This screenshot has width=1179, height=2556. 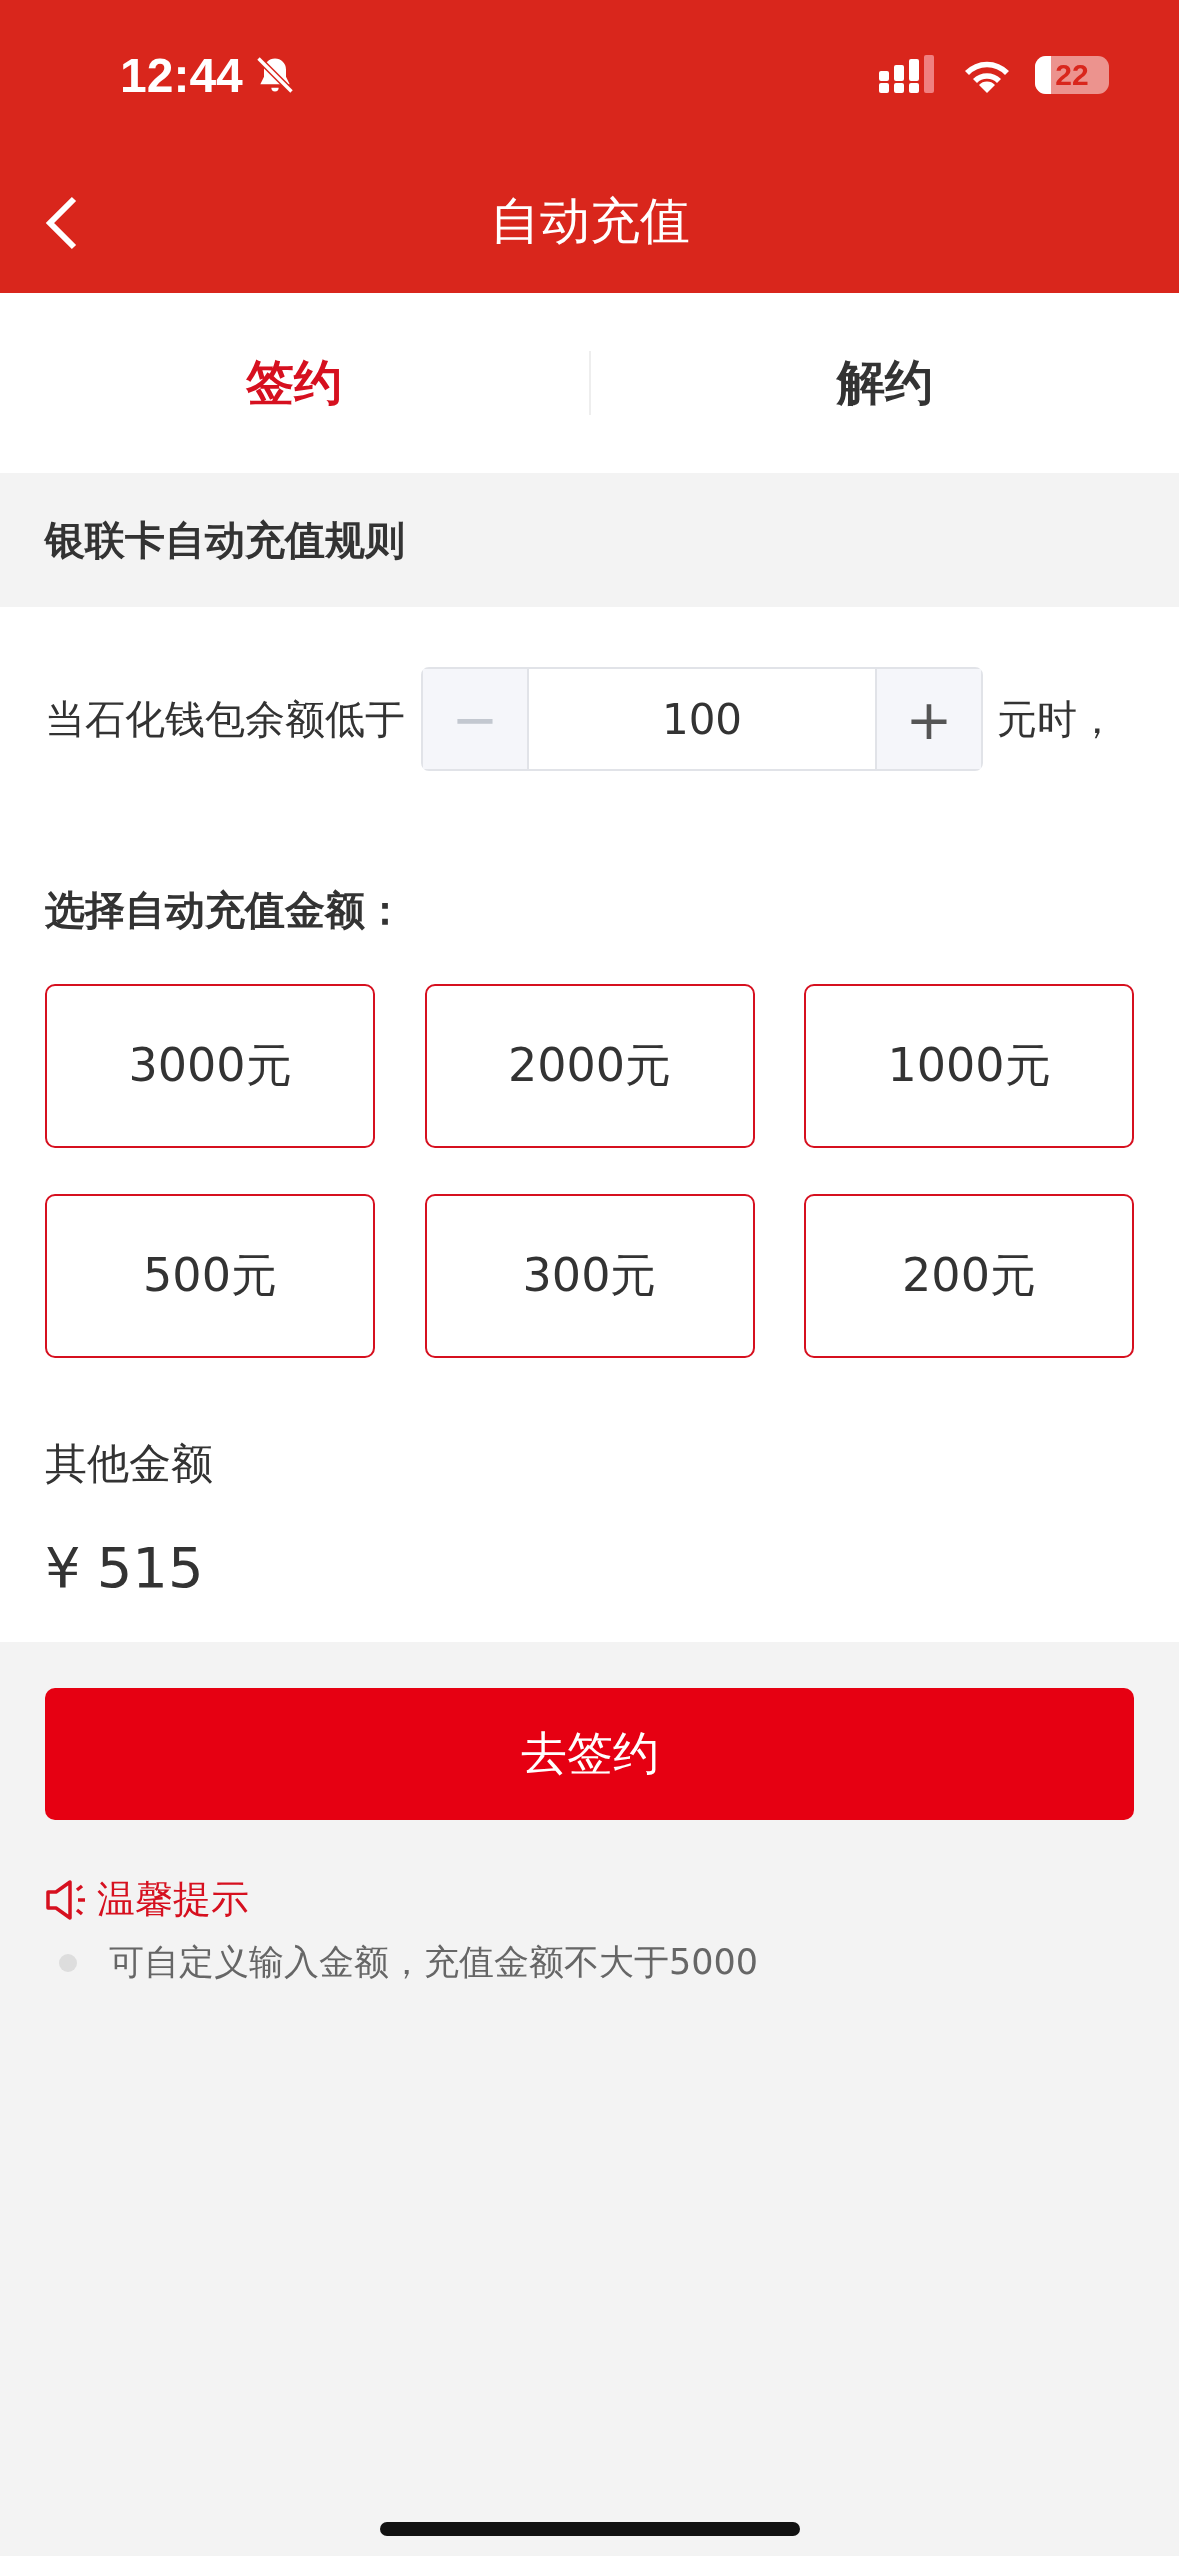 What do you see at coordinates (294, 383) in the screenshot?
I see `tab: 签约` at bounding box center [294, 383].